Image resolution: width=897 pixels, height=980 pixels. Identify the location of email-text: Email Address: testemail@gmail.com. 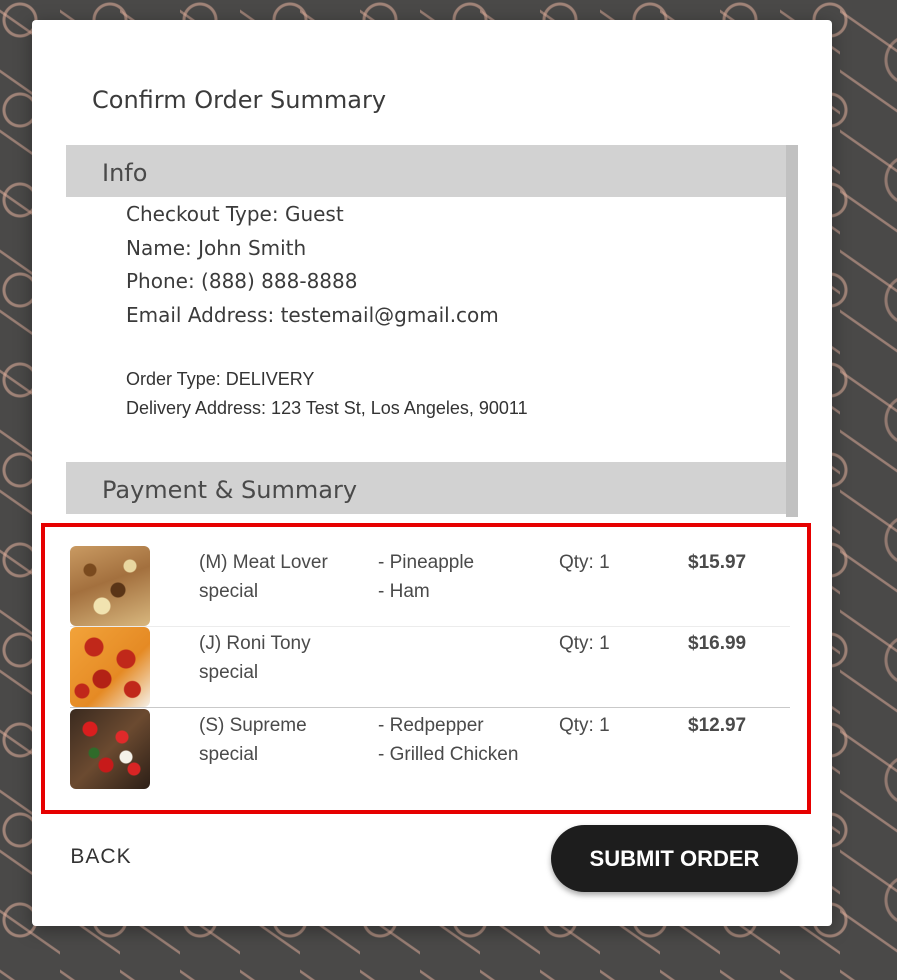
(312, 315).